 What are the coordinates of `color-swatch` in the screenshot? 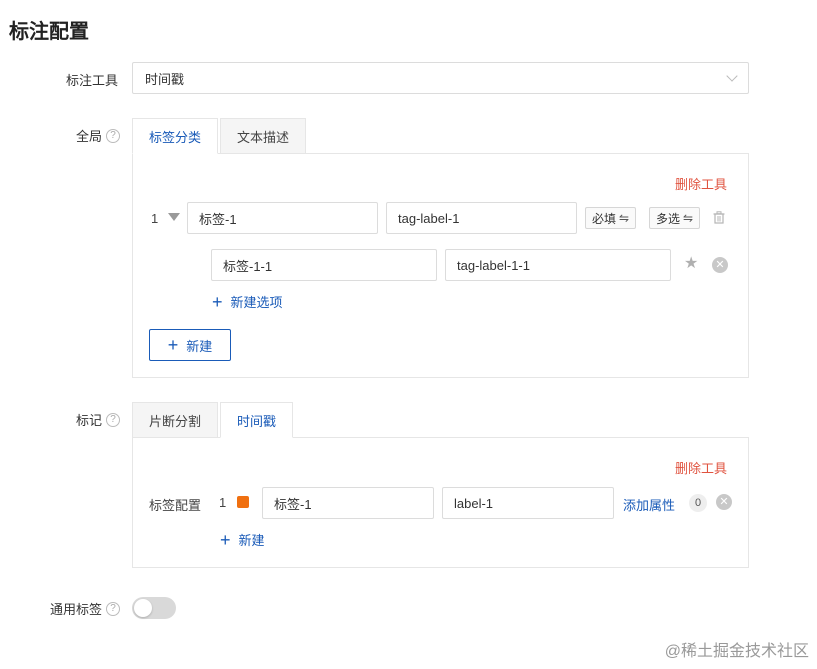 It's located at (243, 502).